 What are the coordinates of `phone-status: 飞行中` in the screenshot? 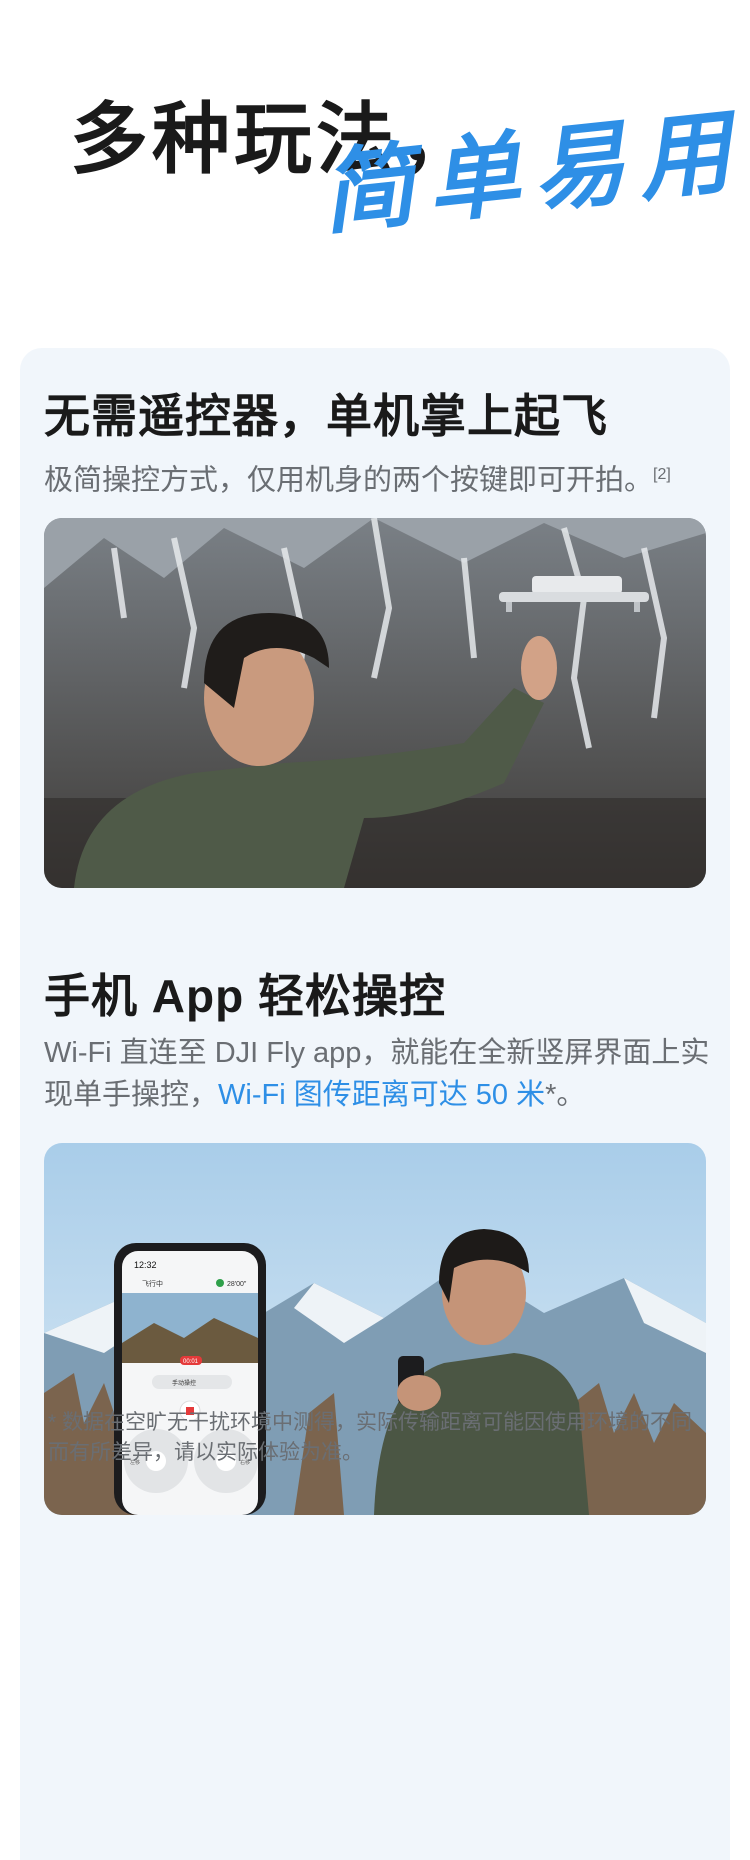 It's located at (152, 1283).